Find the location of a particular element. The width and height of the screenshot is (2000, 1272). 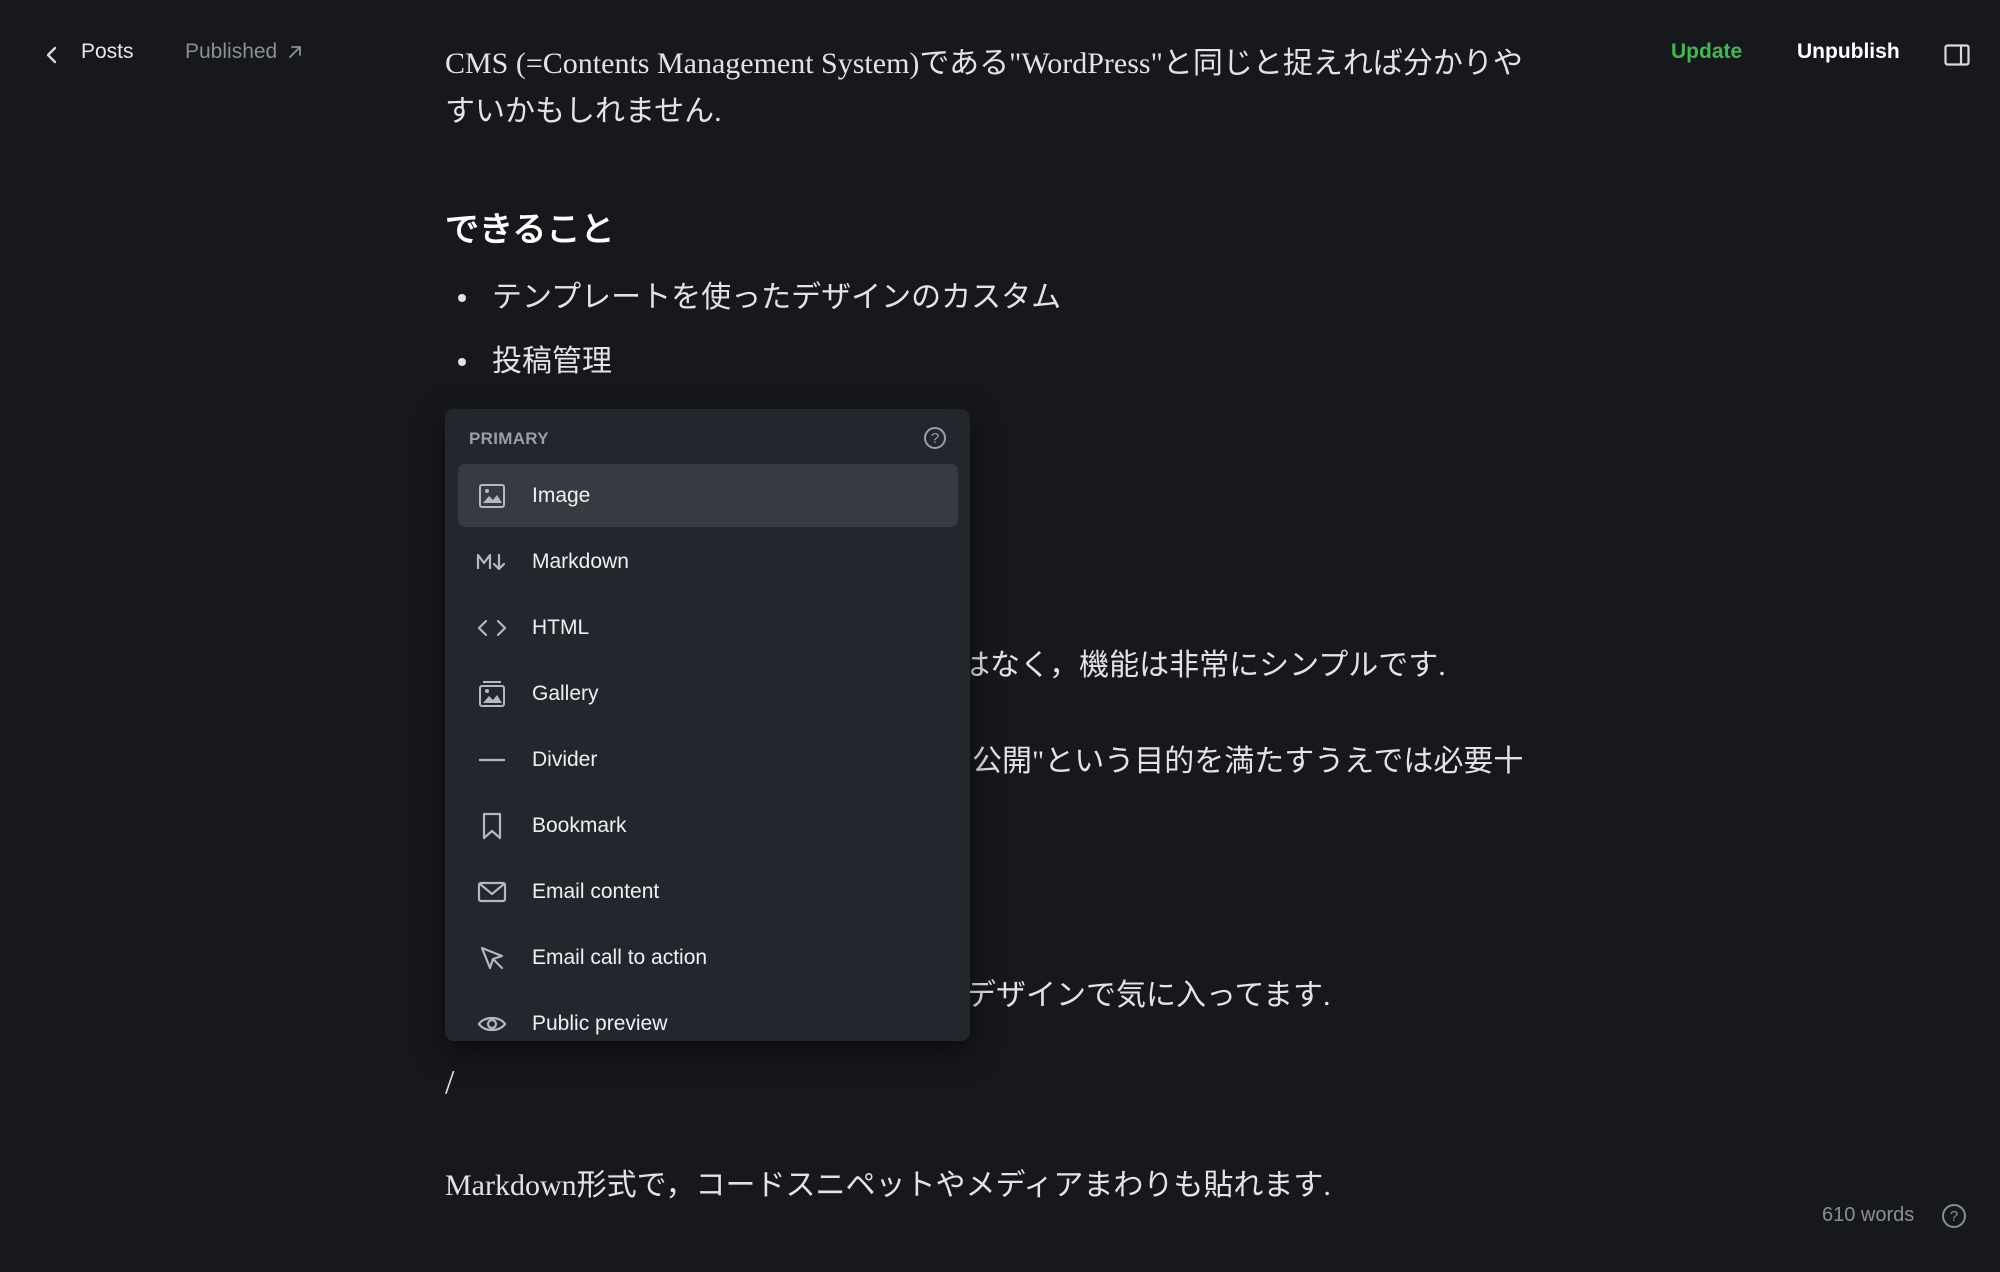

menu-item-label: HTML is located at coordinates (561, 627).